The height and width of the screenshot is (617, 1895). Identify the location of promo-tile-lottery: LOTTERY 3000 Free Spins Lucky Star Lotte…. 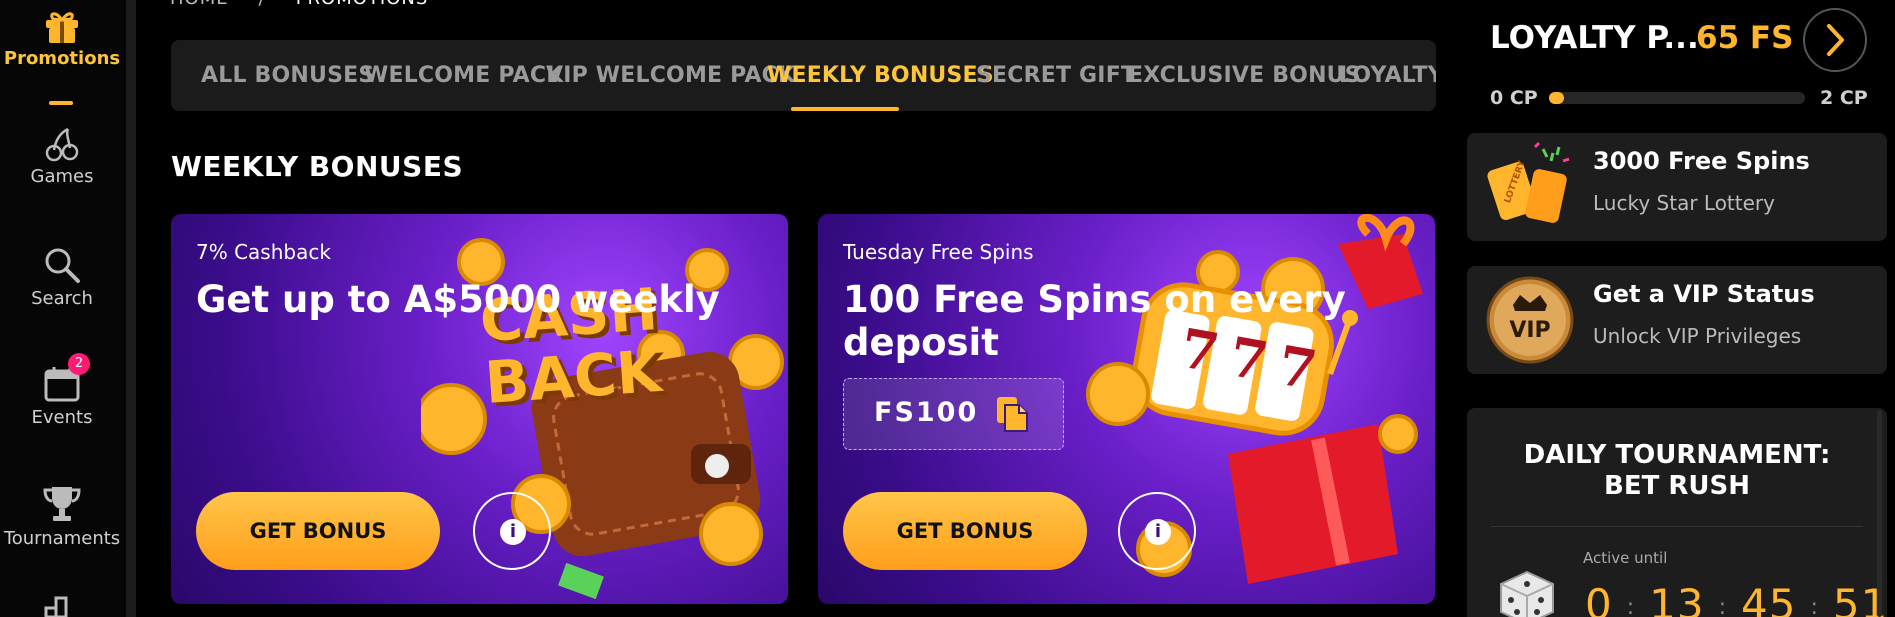
(1677, 187).